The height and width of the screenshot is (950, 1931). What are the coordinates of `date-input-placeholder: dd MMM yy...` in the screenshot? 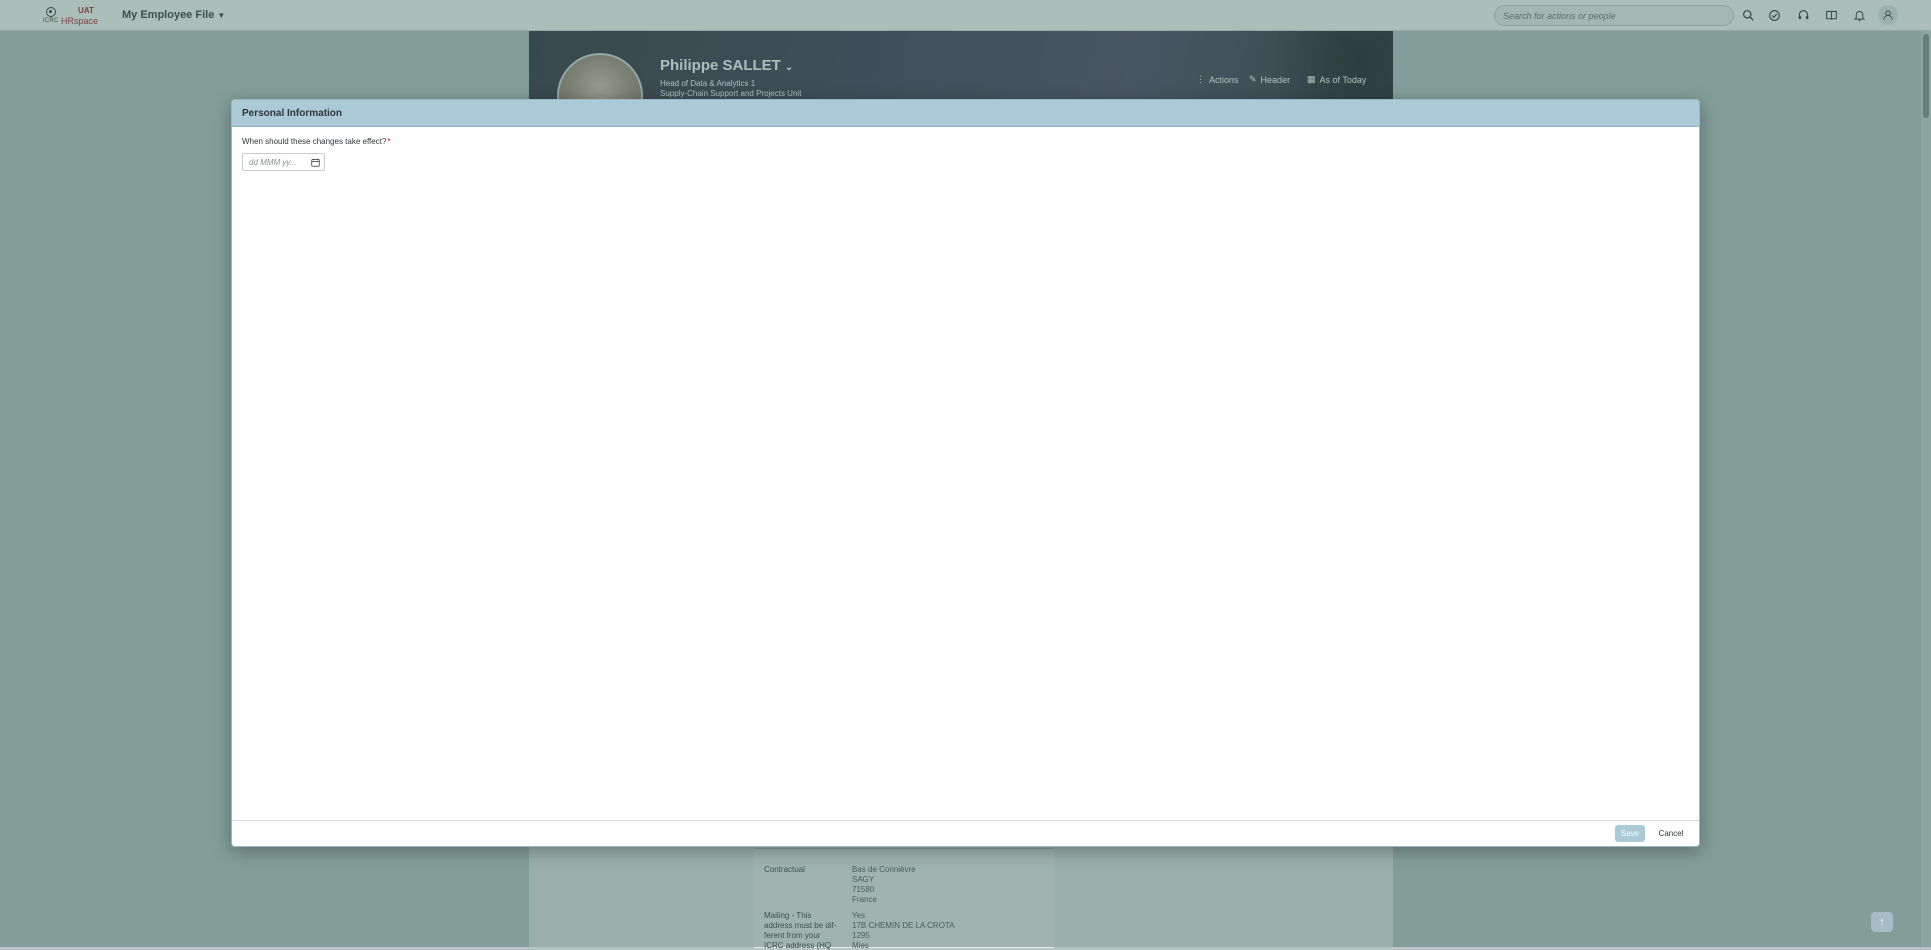 It's located at (273, 162).